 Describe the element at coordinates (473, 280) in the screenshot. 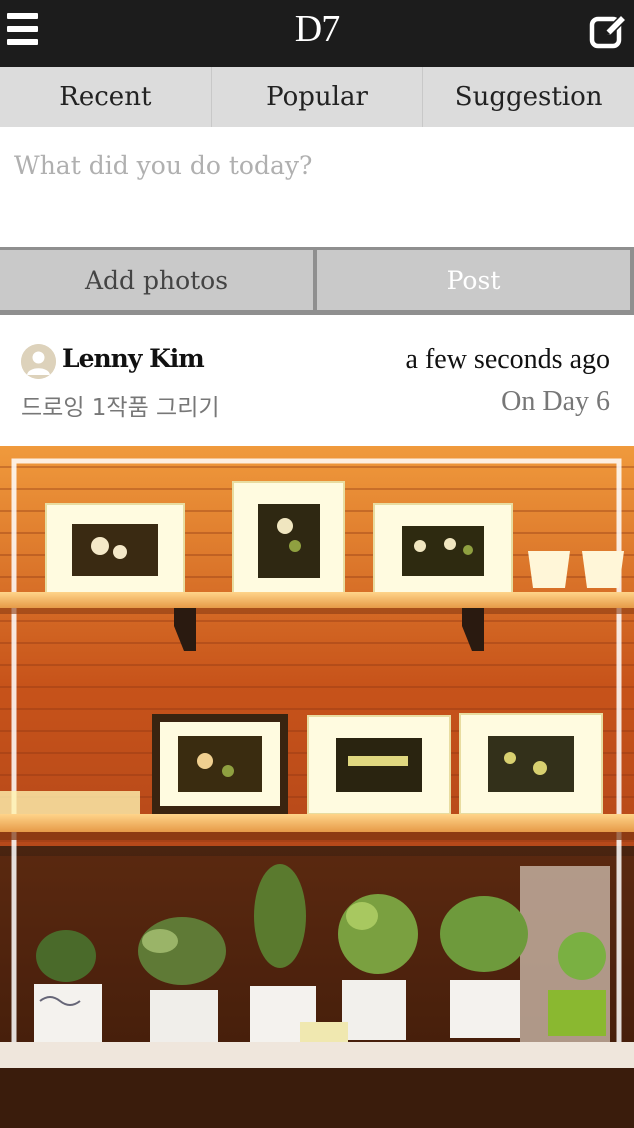

I see `post-button: Post` at that location.